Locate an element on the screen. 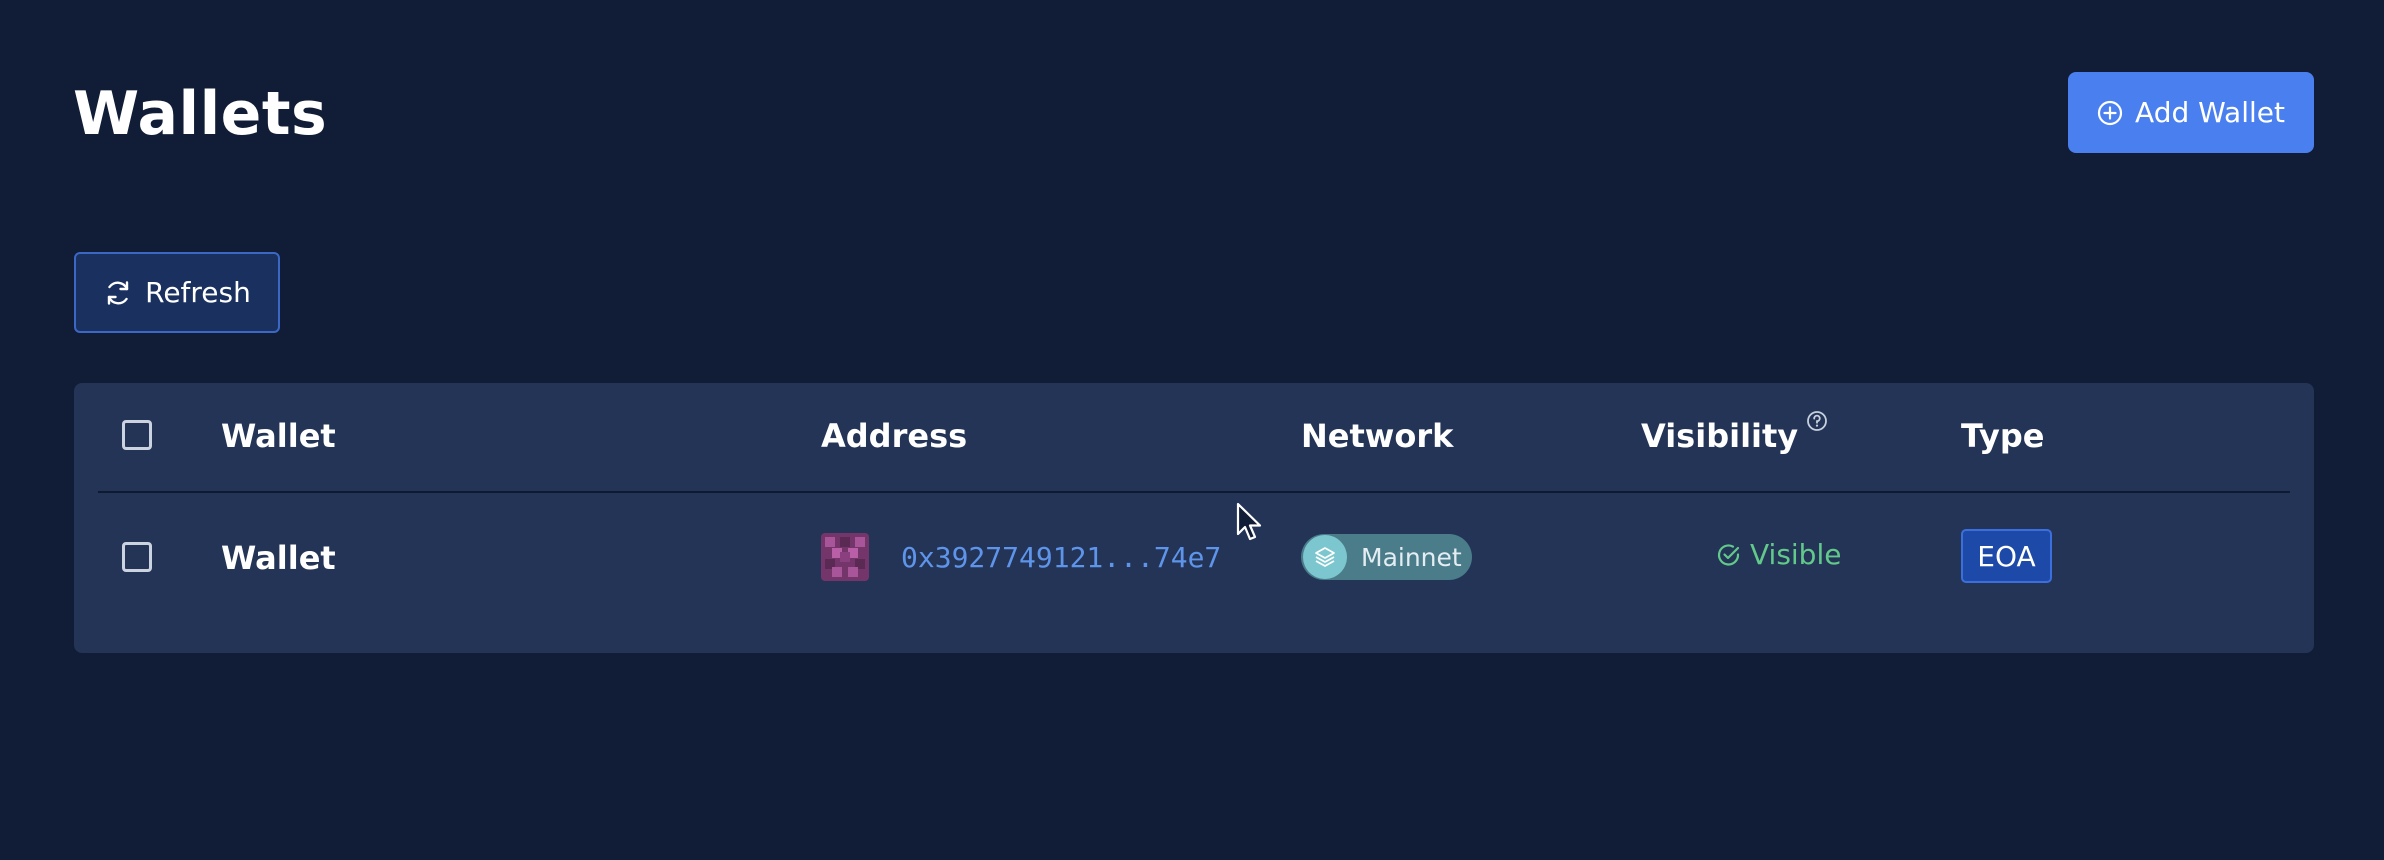  address-cell: 0x3927749121...74e7 is located at coordinates (1021, 557).